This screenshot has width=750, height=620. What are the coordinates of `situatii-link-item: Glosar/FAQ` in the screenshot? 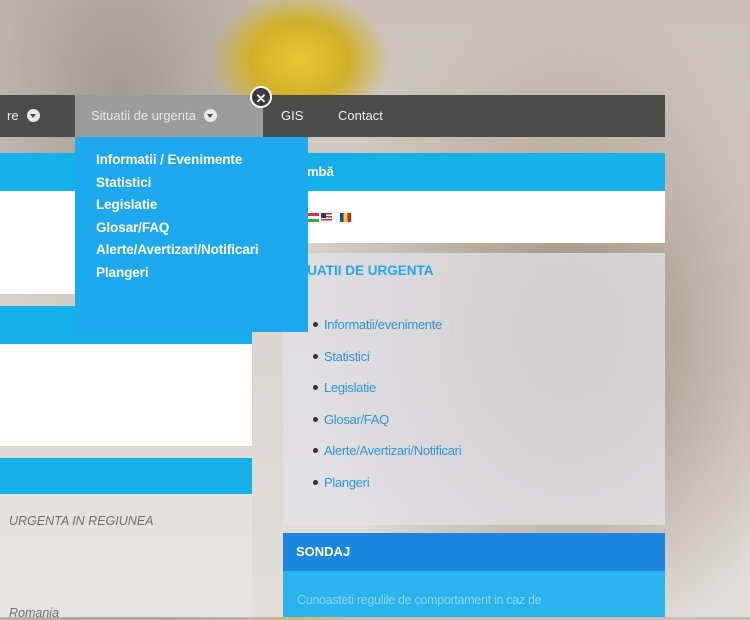 It's located at (387, 425).